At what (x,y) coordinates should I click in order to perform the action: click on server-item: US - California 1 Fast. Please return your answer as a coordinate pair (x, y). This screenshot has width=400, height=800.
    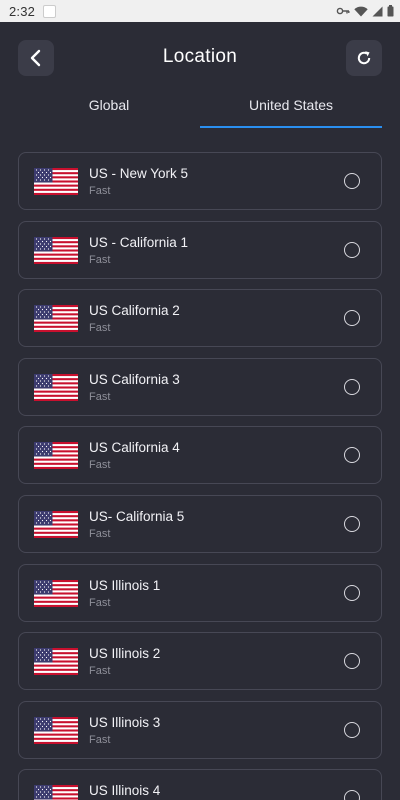
    Looking at the image, I should click on (200, 249).